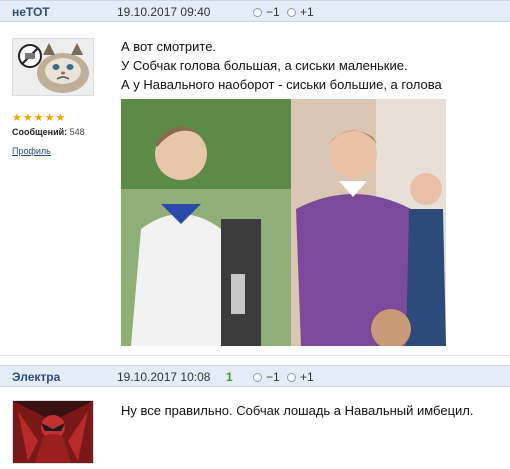 Image resolution: width=510 pixels, height=469 pixels. Describe the element at coordinates (30, 56) in the screenshot. I see `no-entry-icon` at that location.